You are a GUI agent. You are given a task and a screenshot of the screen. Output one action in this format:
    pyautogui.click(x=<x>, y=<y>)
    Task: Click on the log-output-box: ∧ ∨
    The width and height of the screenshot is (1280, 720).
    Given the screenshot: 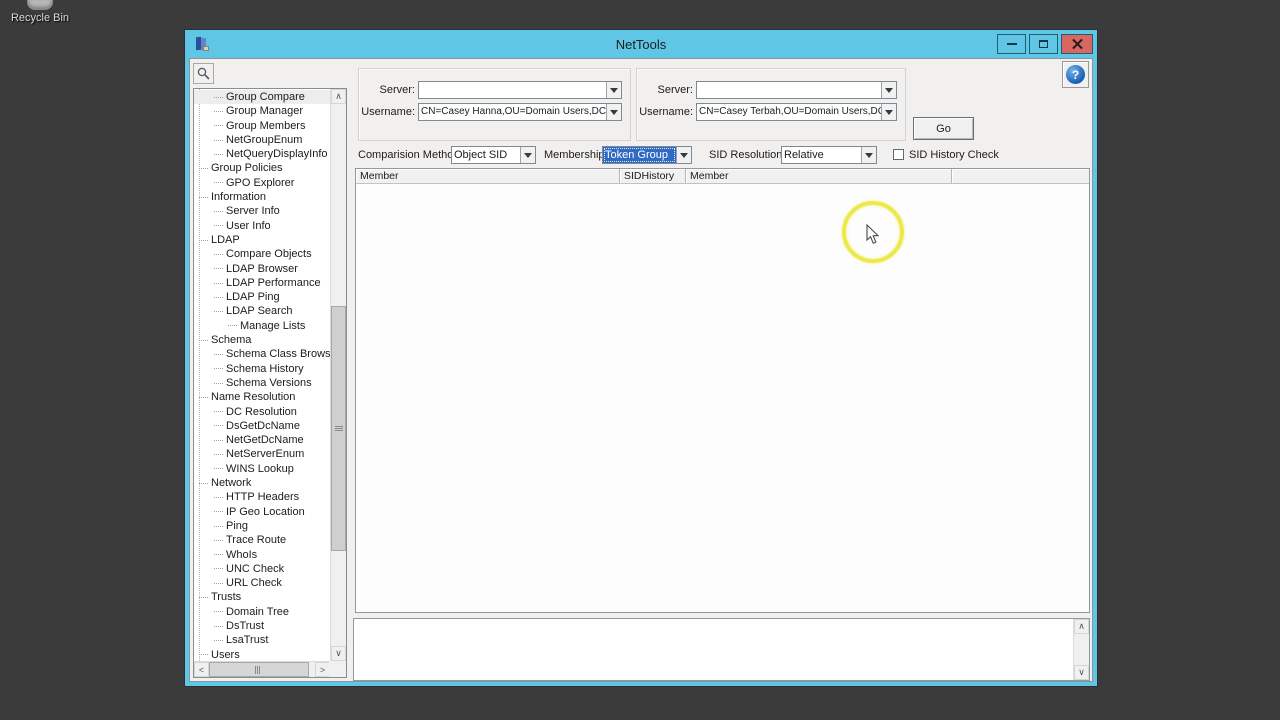 What is the action you would take?
    pyautogui.click(x=721, y=649)
    